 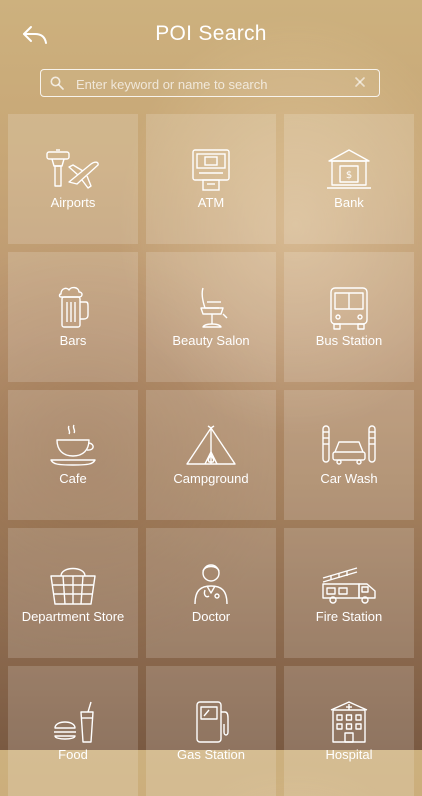 I want to click on coffee-cup-icon, so click(x=73, y=445).